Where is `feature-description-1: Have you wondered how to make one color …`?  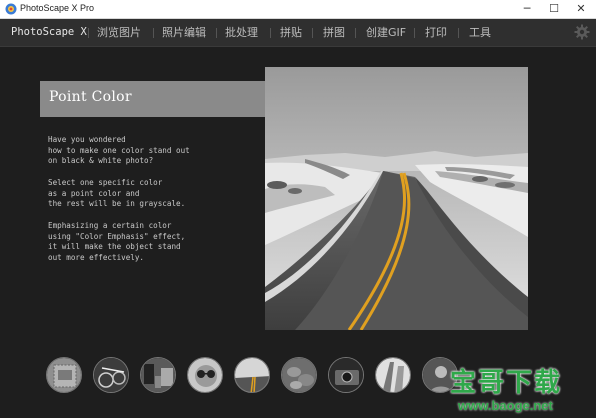
feature-description-1: Have you wondered how to make one color … is located at coordinates (119, 151).